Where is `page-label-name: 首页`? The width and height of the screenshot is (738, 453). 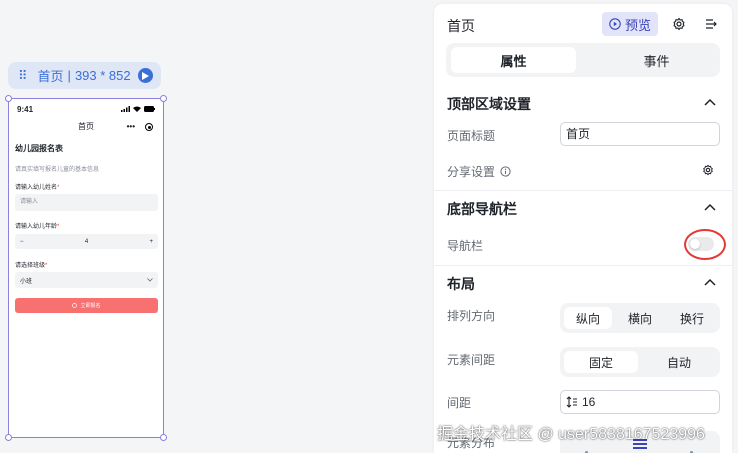
page-label-name: 首页 is located at coordinates (50, 76).